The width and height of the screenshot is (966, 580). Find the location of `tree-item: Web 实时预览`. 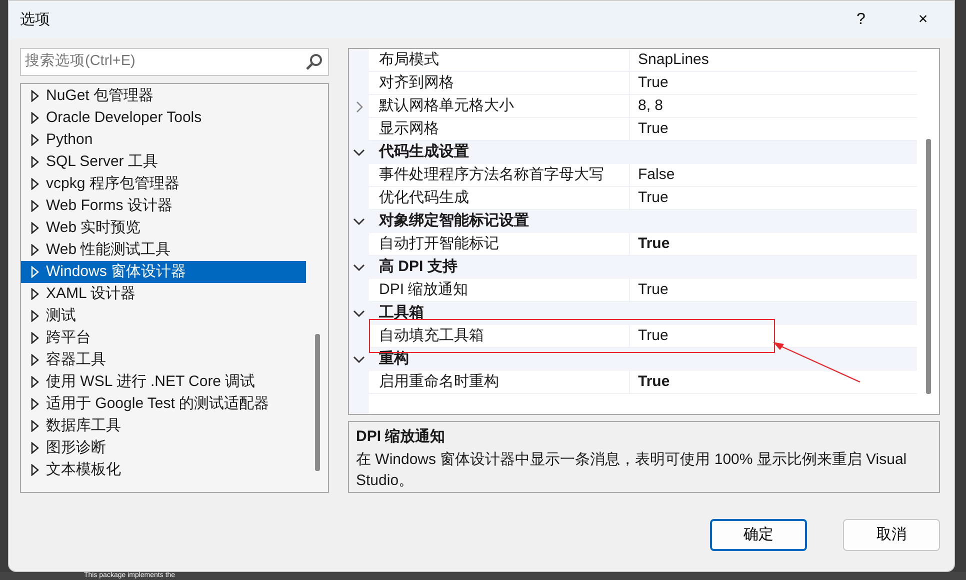

tree-item: Web 实时预览 is located at coordinates (163, 228).